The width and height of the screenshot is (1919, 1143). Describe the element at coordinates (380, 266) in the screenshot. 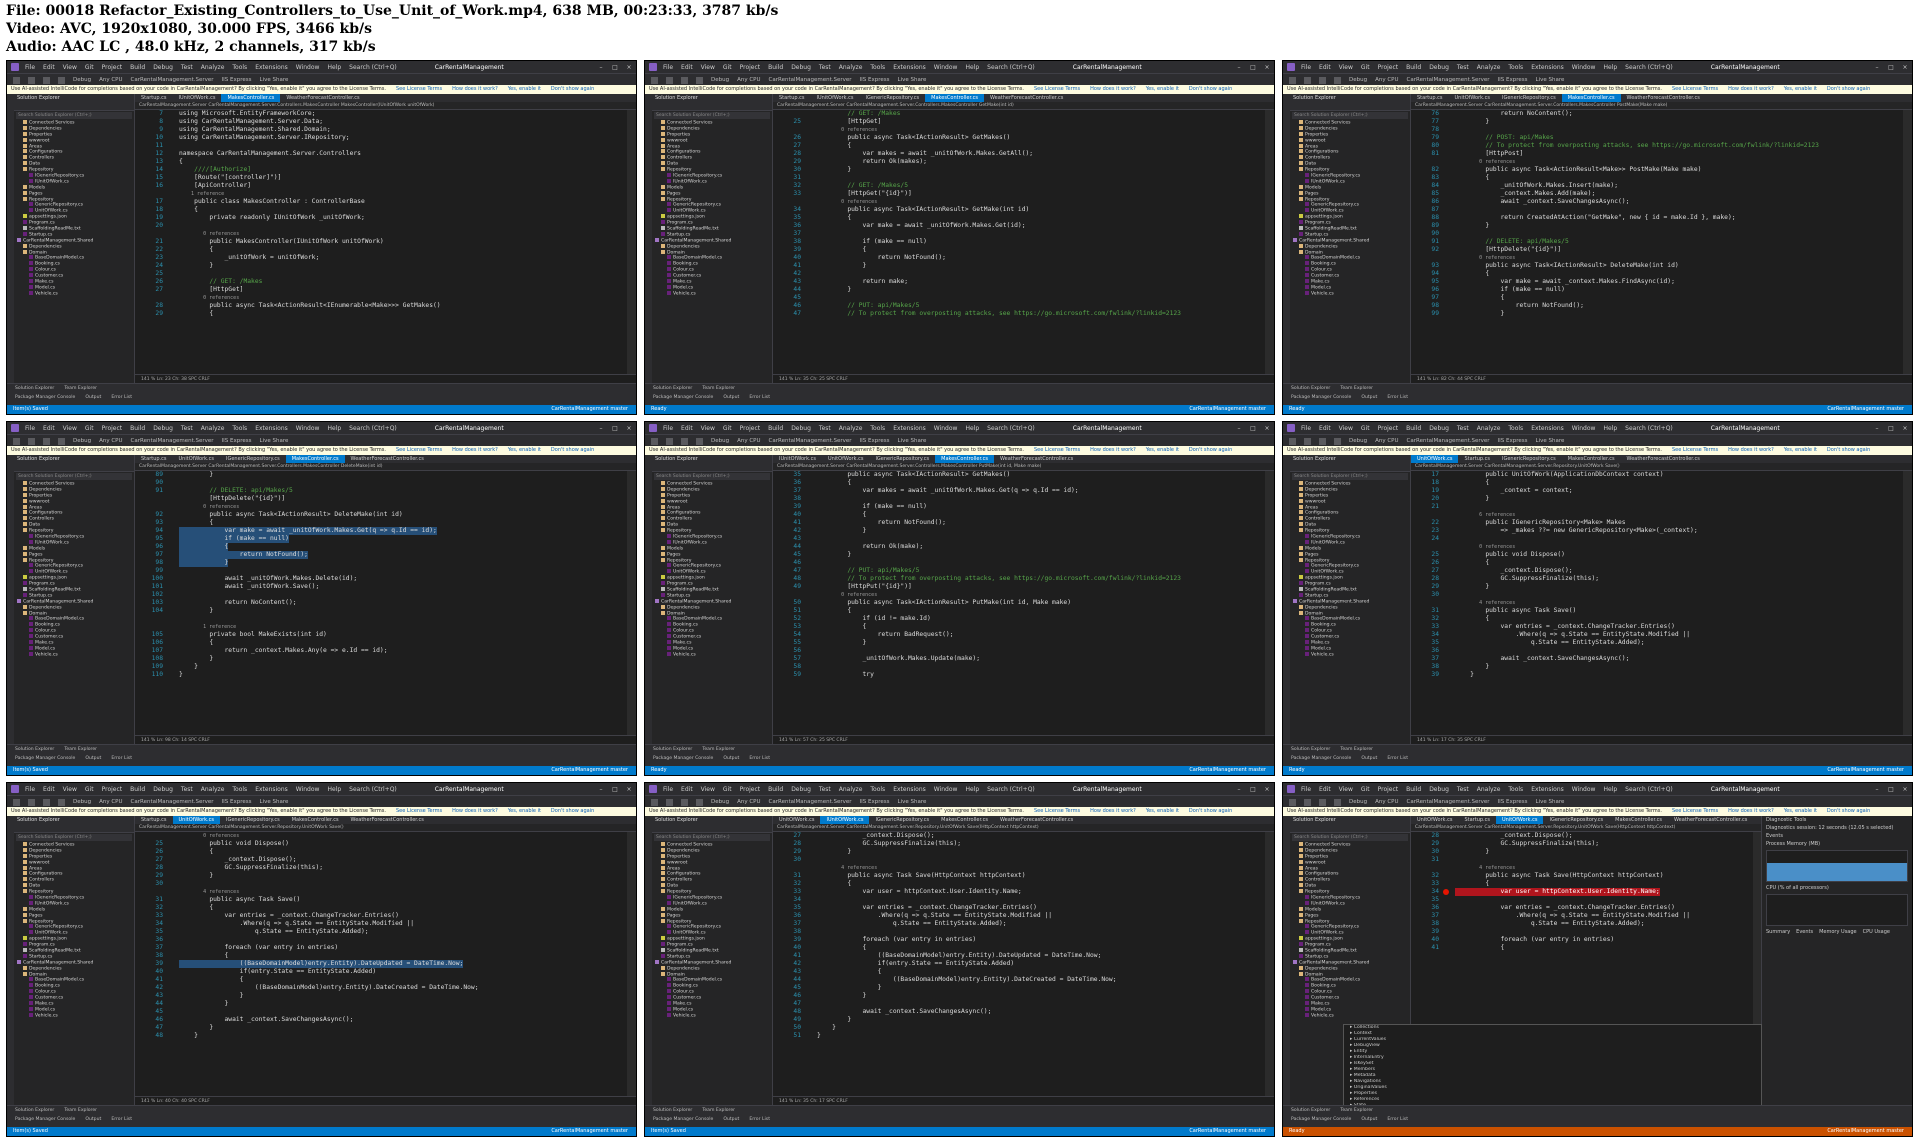

I see `code-line: 24 }` at that location.